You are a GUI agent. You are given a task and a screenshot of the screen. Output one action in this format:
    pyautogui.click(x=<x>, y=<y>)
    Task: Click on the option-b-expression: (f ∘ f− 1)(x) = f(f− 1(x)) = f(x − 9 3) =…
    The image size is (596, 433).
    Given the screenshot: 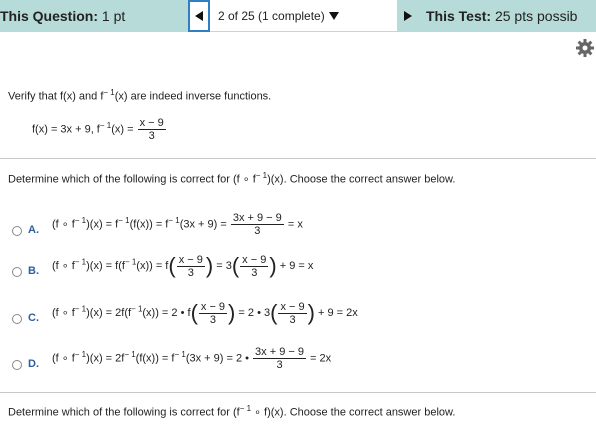 What is the action you would take?
    pyautogui.click(x=182, y=266)
    